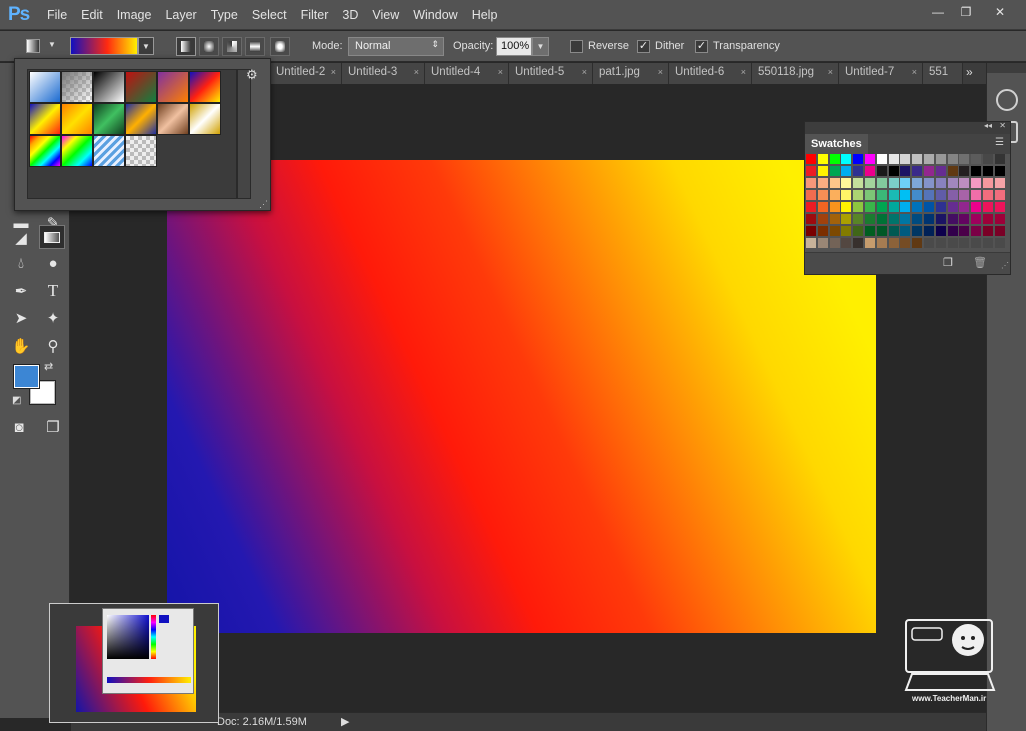 The image size is (1026, 731). Describe the element at coordinates (540, 46) in the screenshot. I see `opacity-dropdown-icon: ▼` at that location.